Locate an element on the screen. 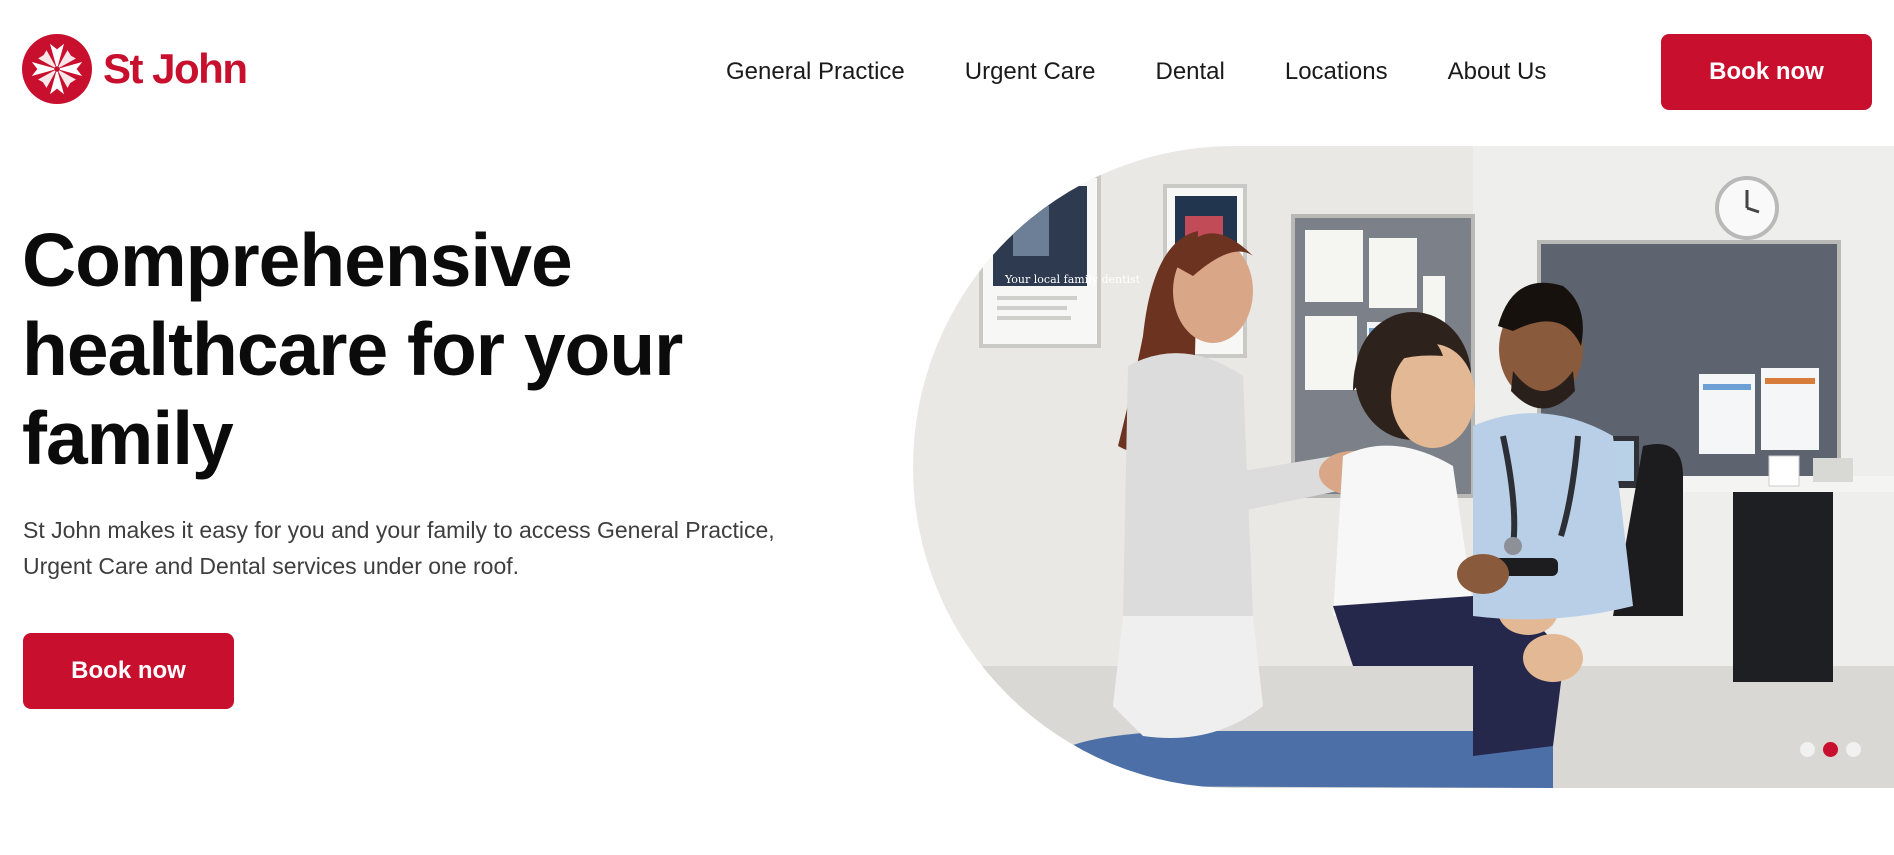  logo-link: St John is located at coordinates (135, 69).